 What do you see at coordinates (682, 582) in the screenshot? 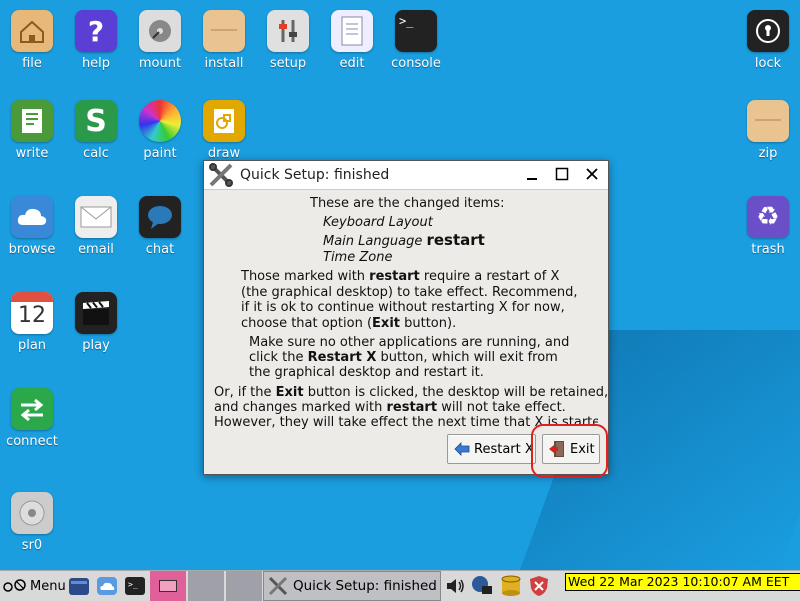
I see `taskbar-clock: Wed 22 Mar 2023 10:10:07 AM EET` at bounding box center [682, 582].